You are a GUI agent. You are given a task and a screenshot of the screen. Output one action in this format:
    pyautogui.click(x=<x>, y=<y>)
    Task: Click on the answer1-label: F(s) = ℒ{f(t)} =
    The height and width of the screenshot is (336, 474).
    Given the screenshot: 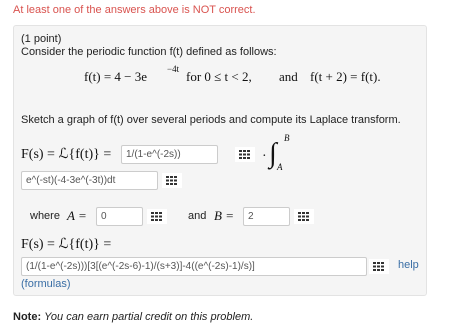 What is the action you would take?
    pyautogui.click(x=66, y=154)
    